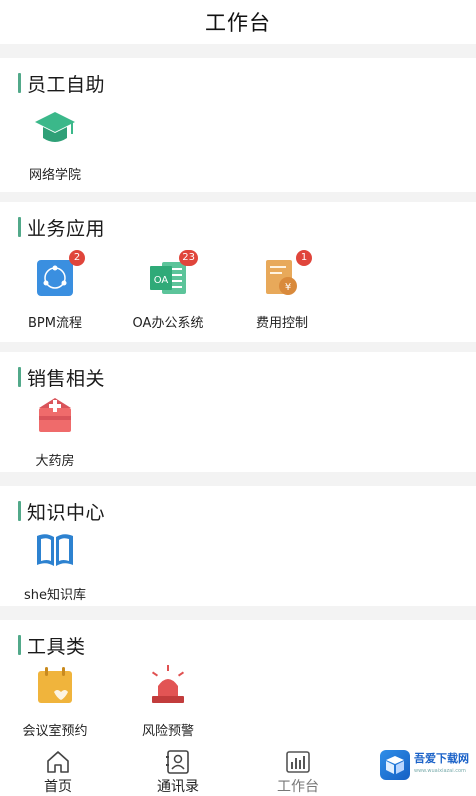  What do you see at coordinates (54, 595) in the screenshot?
I see `app-tile-label: she知识库` at bounding box center [54, 595].